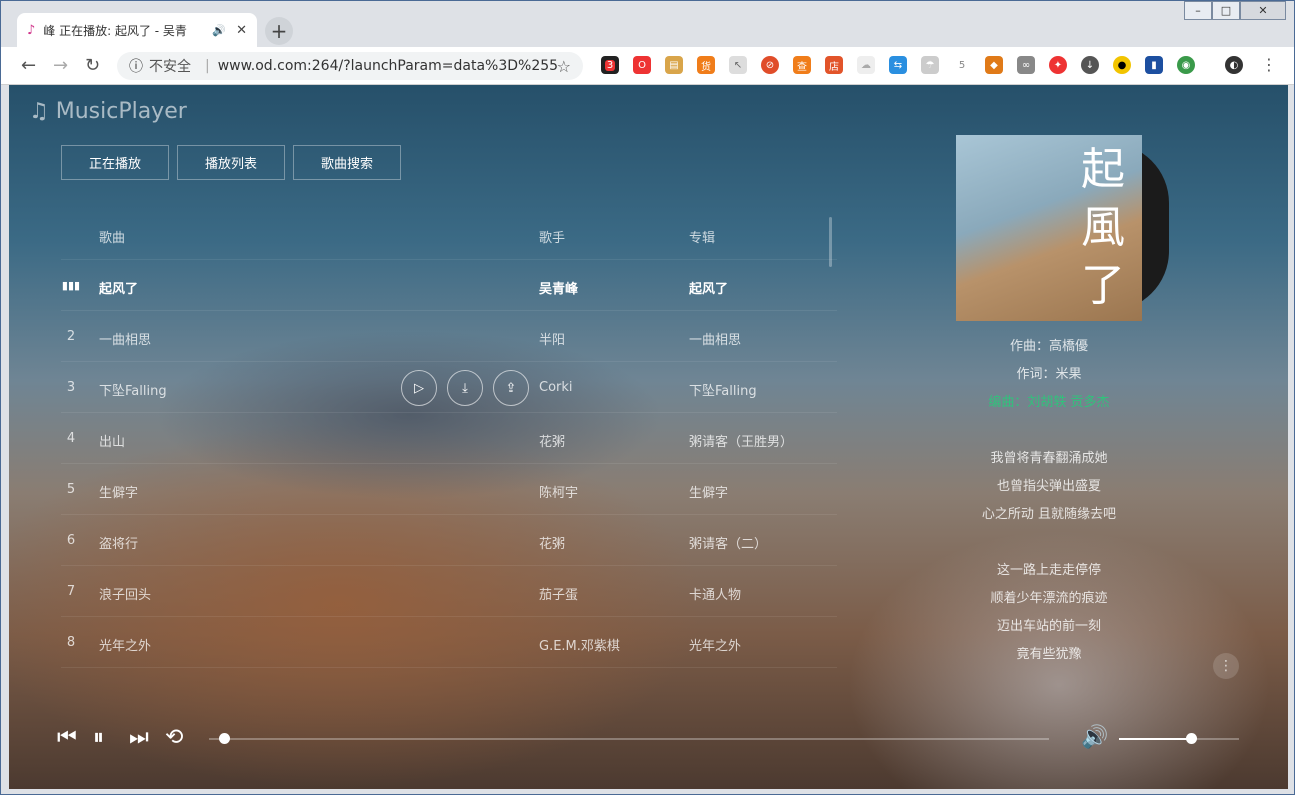 This screenshot has height=795, width=1295. Describe the element at coordinates (1049, 374) in the screenshot. I see `lyric-line: 作词：米果` at that location.